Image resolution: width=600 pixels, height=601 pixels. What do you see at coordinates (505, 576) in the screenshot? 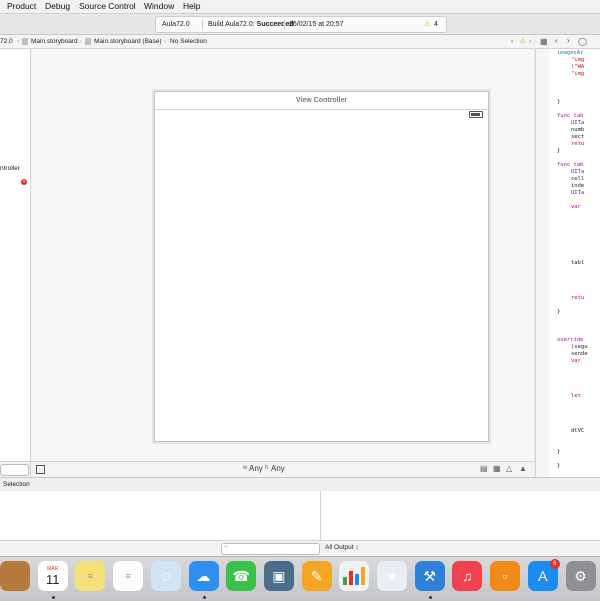
I see `ibooks-app-icon: ▫` at bounding box center [505, 576].